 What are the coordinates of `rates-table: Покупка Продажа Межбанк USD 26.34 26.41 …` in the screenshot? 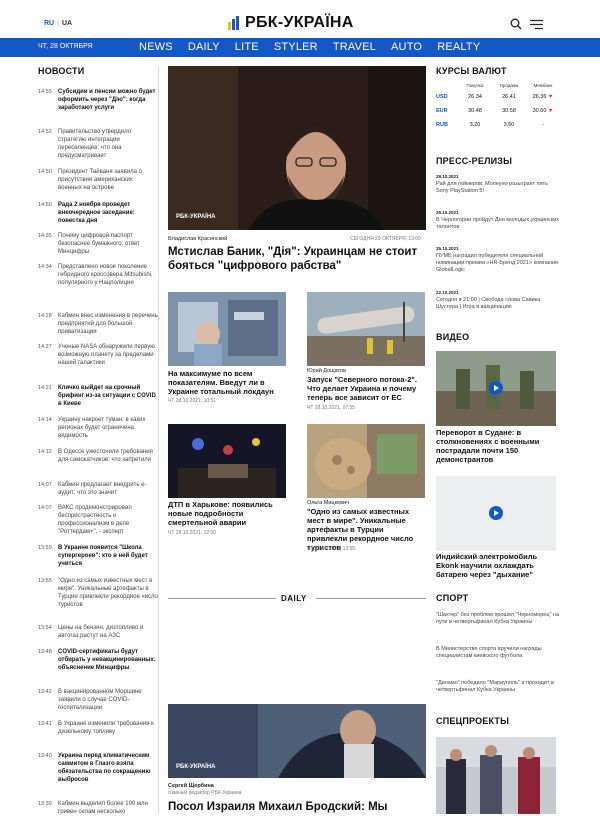 It's located at (498, 106).